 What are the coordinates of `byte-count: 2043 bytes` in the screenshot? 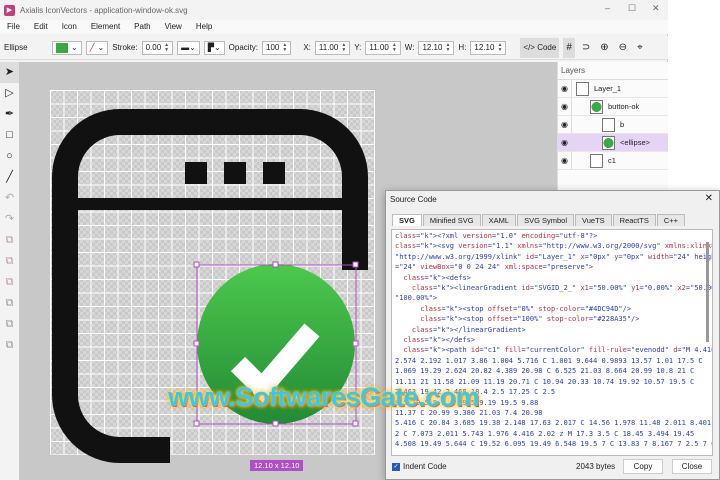 It's located at (596, 466).